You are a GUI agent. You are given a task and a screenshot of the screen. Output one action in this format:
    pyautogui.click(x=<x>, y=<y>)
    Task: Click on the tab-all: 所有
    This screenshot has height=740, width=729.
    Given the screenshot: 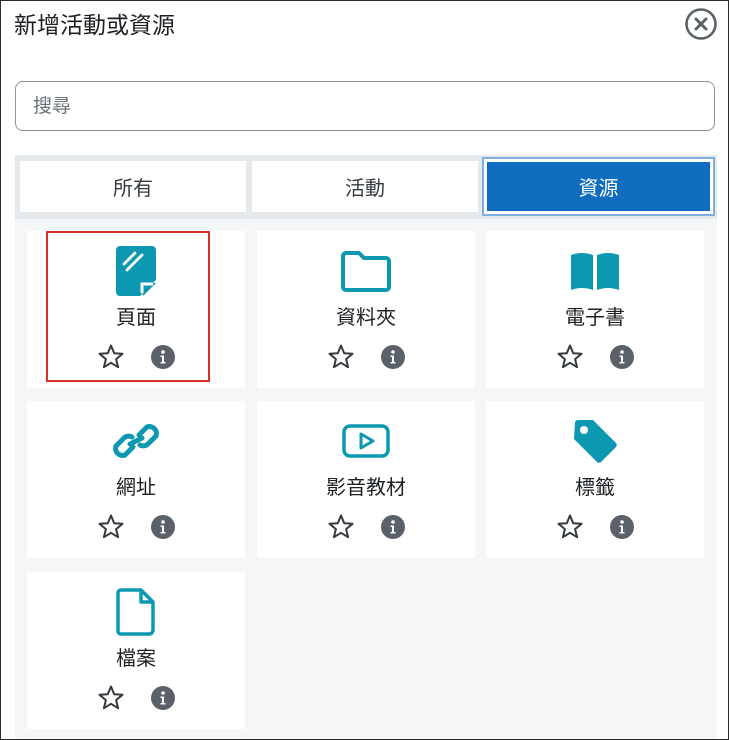 What is the action you would take?
    pyautogui.click(x=133, y=186)
    